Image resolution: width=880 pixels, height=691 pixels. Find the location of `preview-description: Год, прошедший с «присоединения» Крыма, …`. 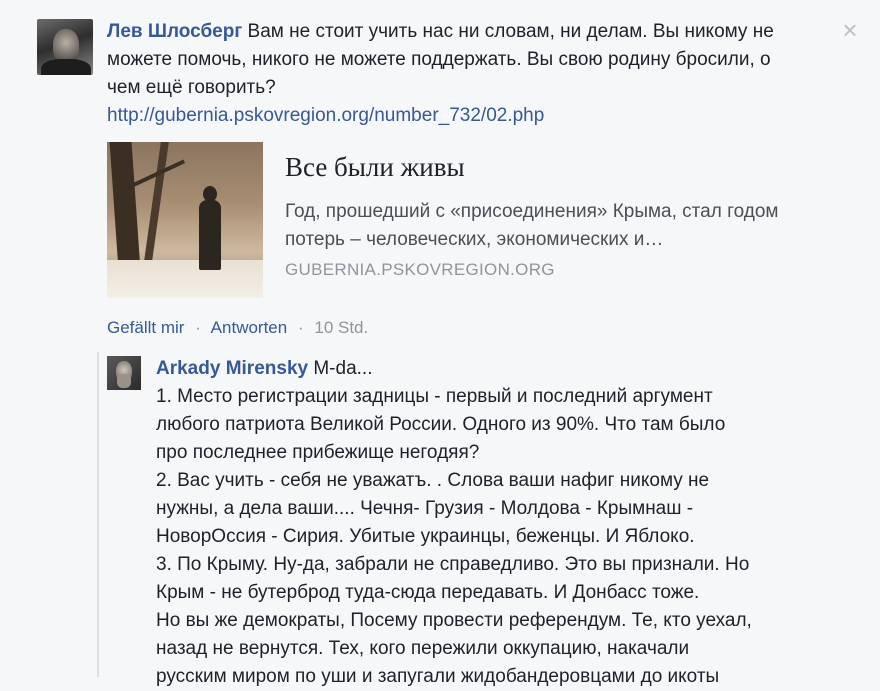

preview-description: Год, прошедший с «присоединения» Крыма, … is located at coordinates (532, 225).